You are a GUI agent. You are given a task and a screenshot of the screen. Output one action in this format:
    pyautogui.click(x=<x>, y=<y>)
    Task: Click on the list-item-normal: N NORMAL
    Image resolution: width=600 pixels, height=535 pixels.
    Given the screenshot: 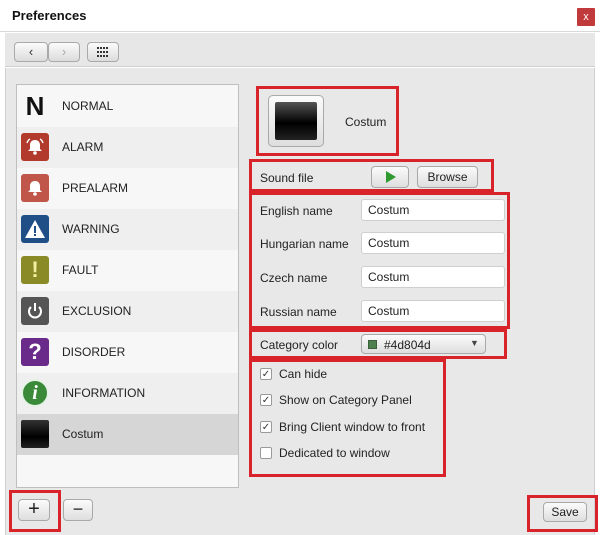 What is the action you would take?
    pyautogui.click(x=127, y=106)
    